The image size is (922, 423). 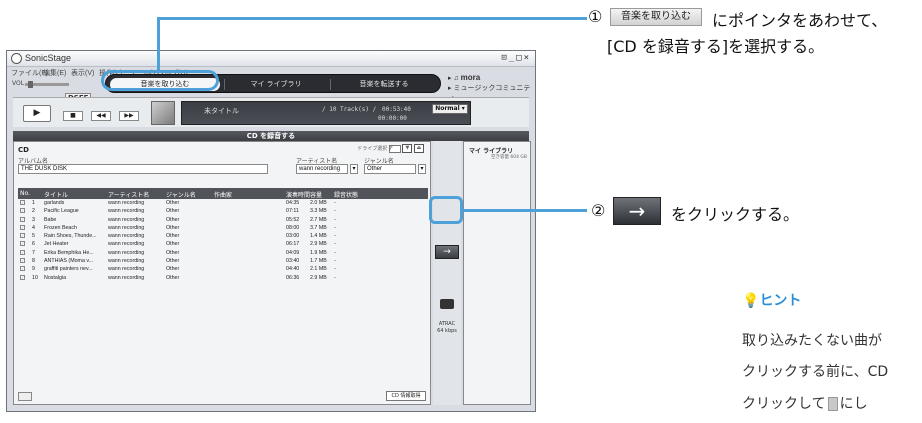 What do you see at coordinates (37, 113) in the screenshot?
I see `play-button: ▶` at bounding box center [37, 113].